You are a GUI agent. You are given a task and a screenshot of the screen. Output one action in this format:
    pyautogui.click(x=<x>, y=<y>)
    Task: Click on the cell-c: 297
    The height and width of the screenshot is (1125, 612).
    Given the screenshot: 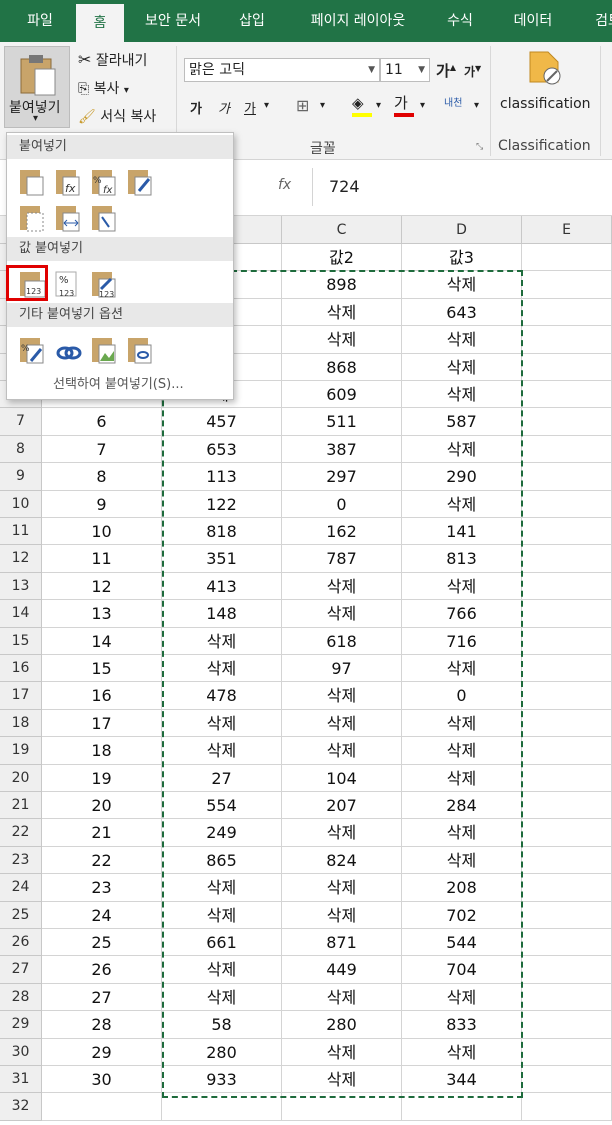 What is the action you would take?
    pyautogui.click(x=342, y=477)
    